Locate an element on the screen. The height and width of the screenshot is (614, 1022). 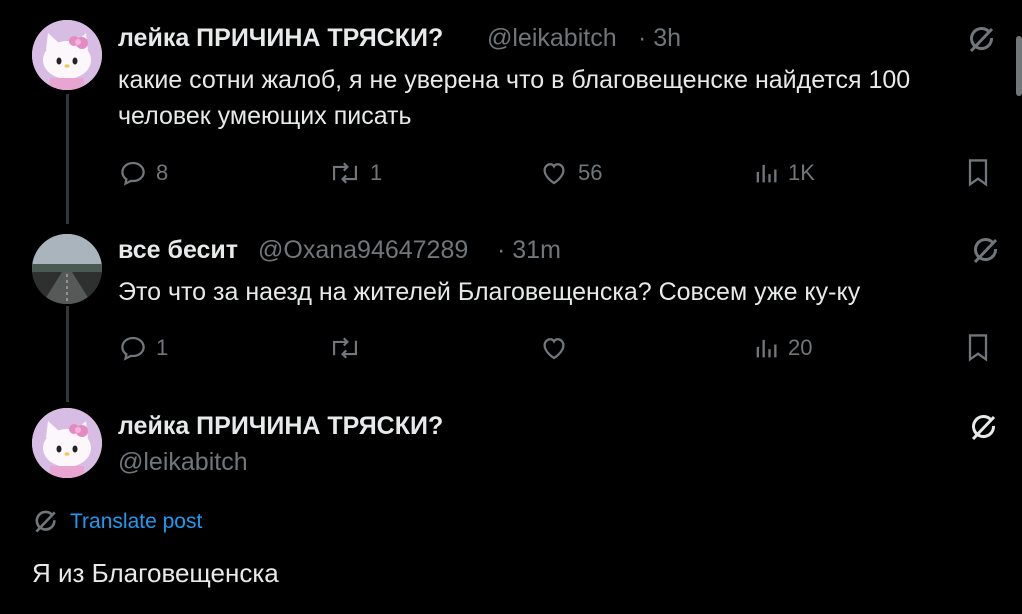
like-count: 56 is located at coordinates (590, 172).